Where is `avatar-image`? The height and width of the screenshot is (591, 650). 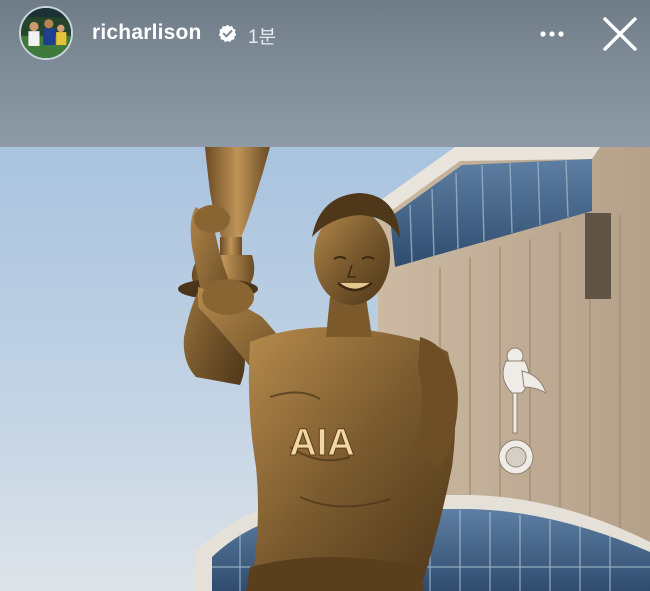 avatar-image is located at coordinates (46, 33).